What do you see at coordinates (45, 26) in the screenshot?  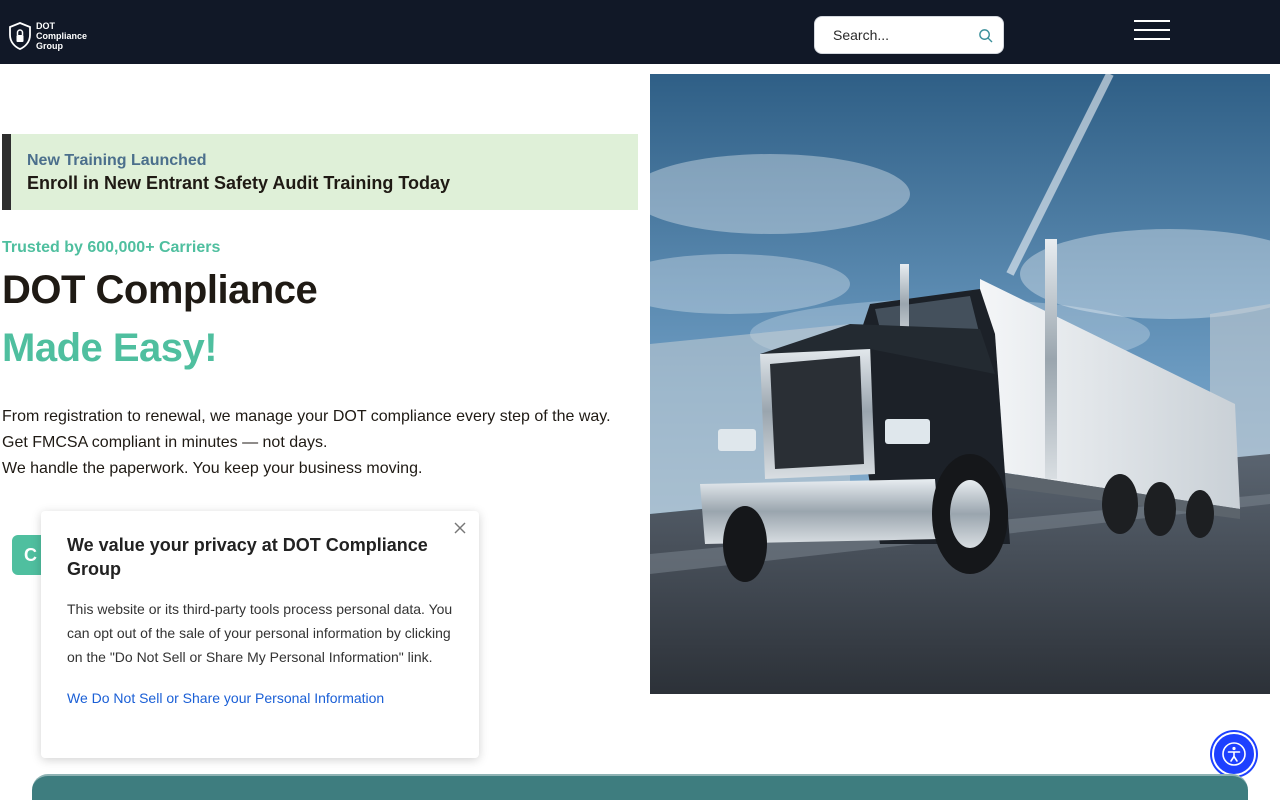 I see `logo-line-1: DOT` at bounding box center [45, 26].